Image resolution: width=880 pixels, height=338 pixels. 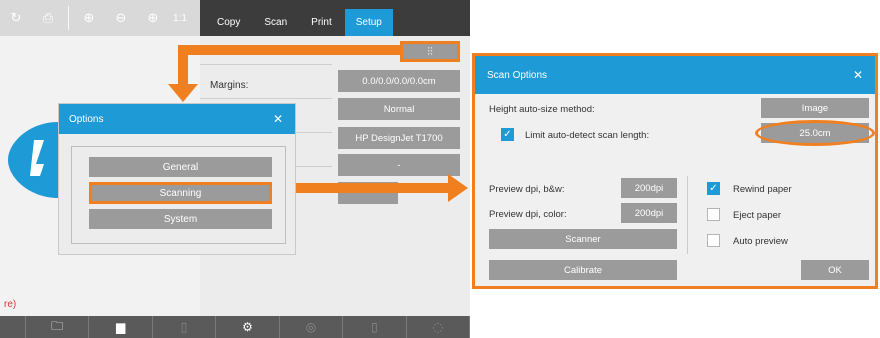 I want to click on scanning-button: Scanning, so click(x=180, y=193).